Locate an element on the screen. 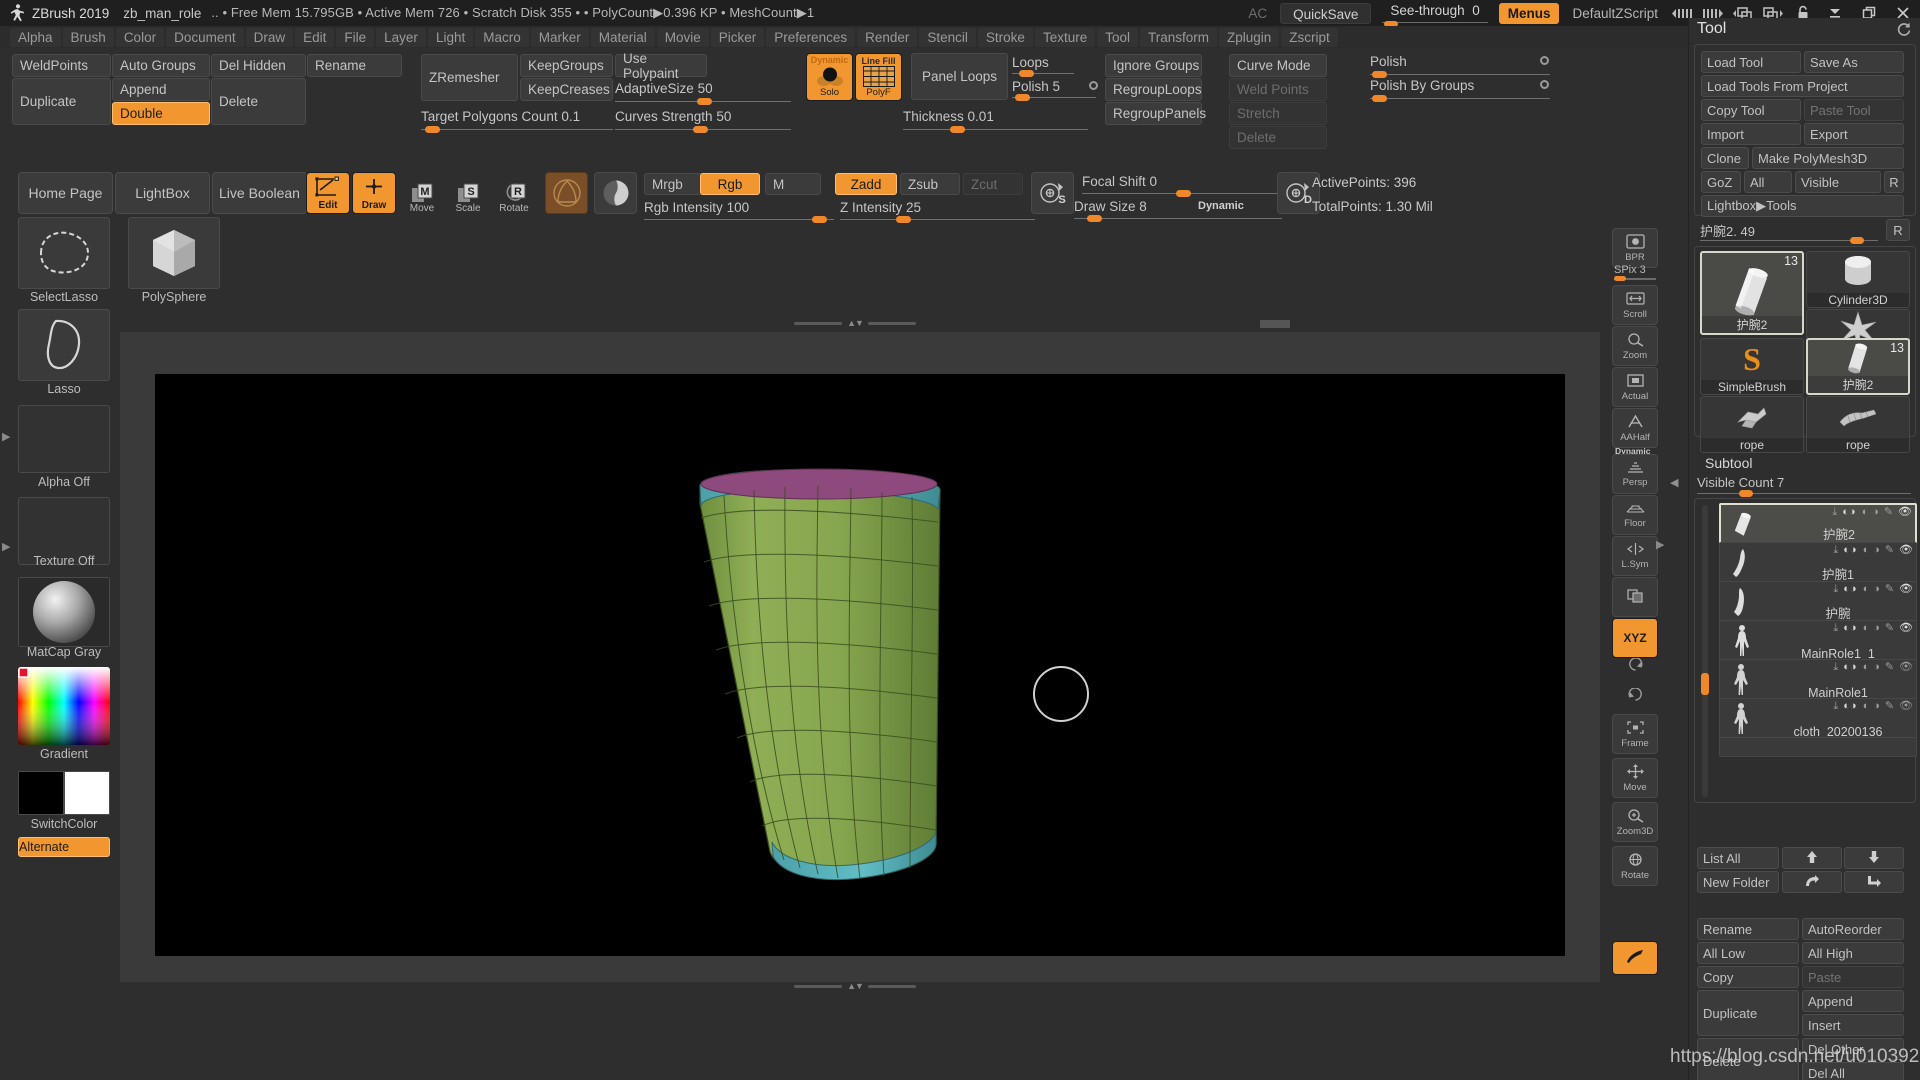 The width and height of the screenshot is (1920, 1080). see-through-slider: See-through 0 is located at coordinates (1434, 14).